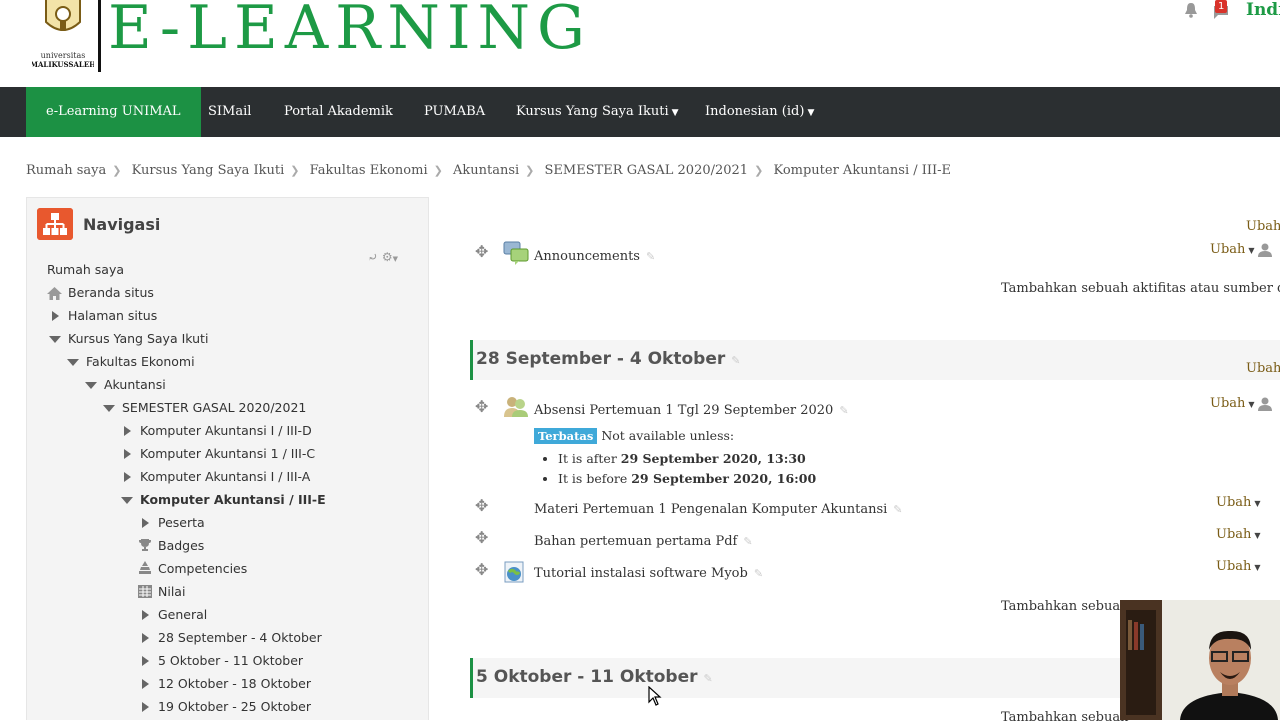 Image resolution: width=1280 pixels, height=725 pixels. What do you see at coordinates (138, 339) in the screenshot?
I see `tree-item-kursus: Kursus Yang Saya Ikuti` at bounding box center [138, 339].